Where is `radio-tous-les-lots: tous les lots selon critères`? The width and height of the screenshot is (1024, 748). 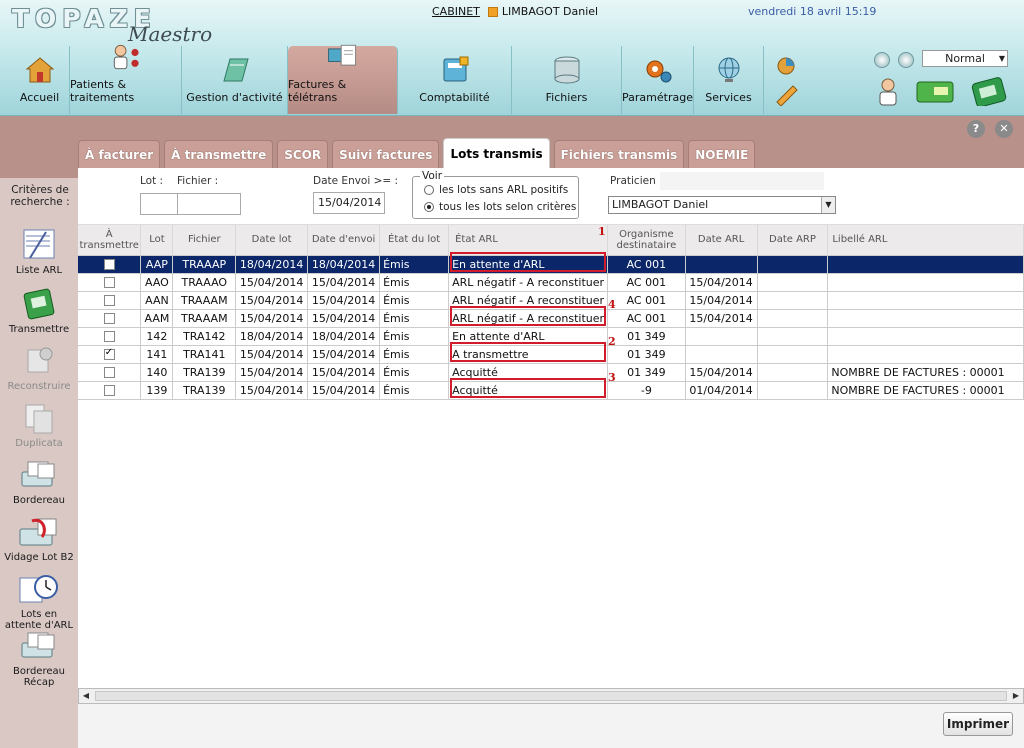
radio-tous-les-lots: tous les lots selon critères is located at coordinates (500, 207).